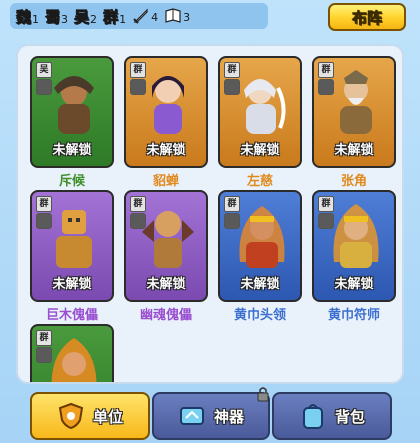 This screenshot has width=420, height=443. I want to click on unit-card-huangjin-fushi: 群 未解锁, so click(354, 246).